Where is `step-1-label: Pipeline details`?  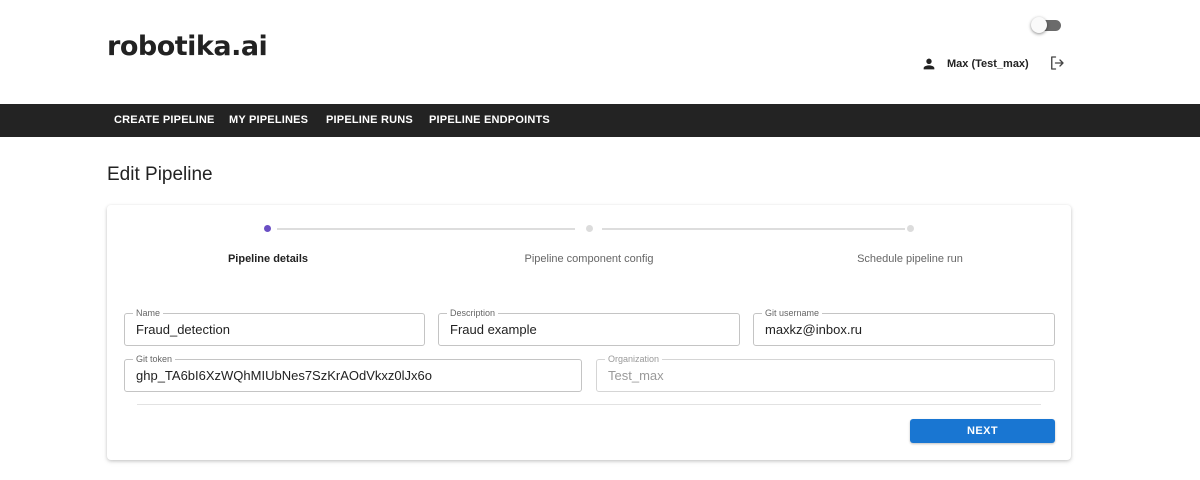 step-1-label: Pipeline details is located at coordinates (268, 259).